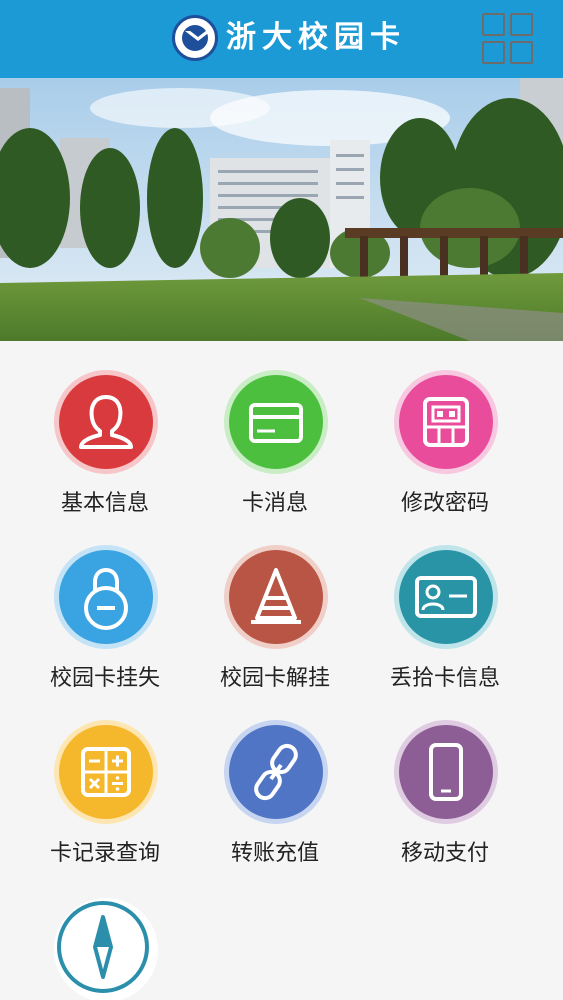 This screenshot has height=1000, width=563. I want to click on menu-mobile-payment: 移动支付, so click(445, 800).